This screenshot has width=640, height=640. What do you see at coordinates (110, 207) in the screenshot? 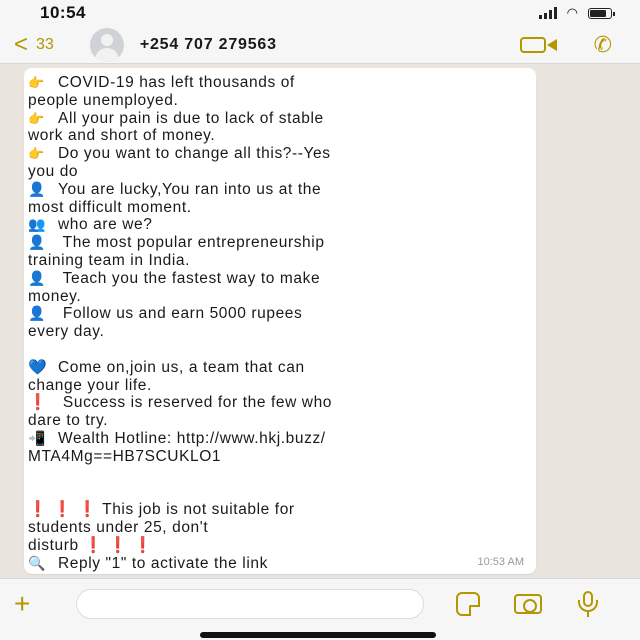
I see `message-line-text: most difficult moment.` at bounding box center [110, 207].